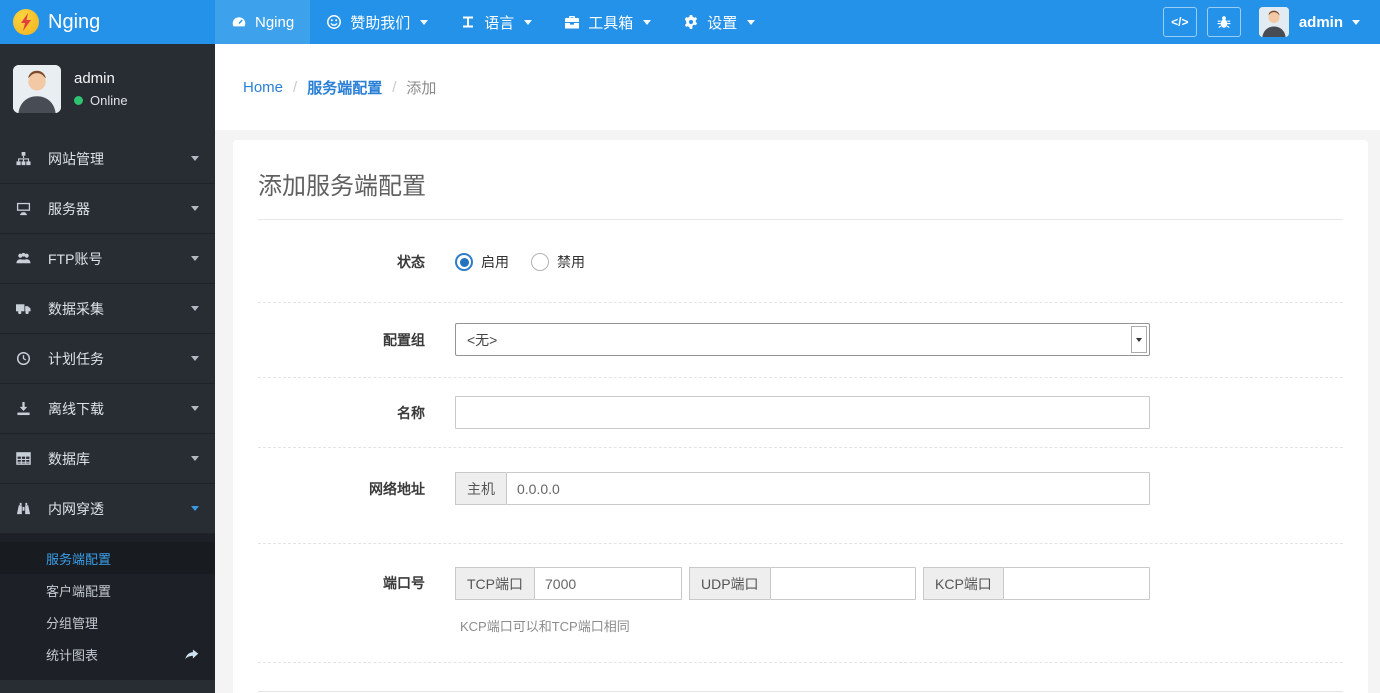 The image size is (1380, 693). What do you see at coordinates (797, 87) in the screenshot?
I see `breadcrumb: Home / 服务端配置 / 添加` at bounding box center [797, 87].